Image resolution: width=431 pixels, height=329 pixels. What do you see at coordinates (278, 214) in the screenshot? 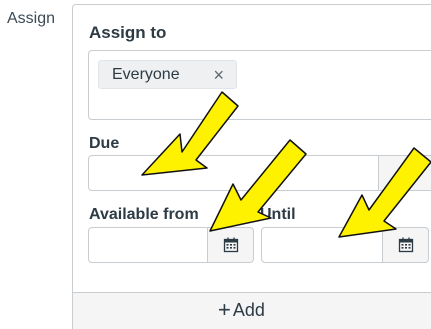
I see `until-label: Until` at bounding box center [278, 214].